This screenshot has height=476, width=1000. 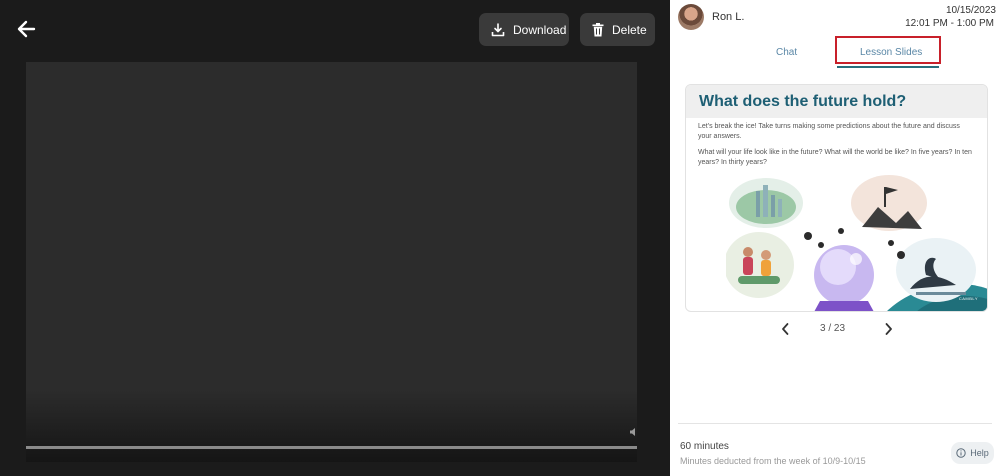 I want to click on trash-icon, so click(x=598, y=29).